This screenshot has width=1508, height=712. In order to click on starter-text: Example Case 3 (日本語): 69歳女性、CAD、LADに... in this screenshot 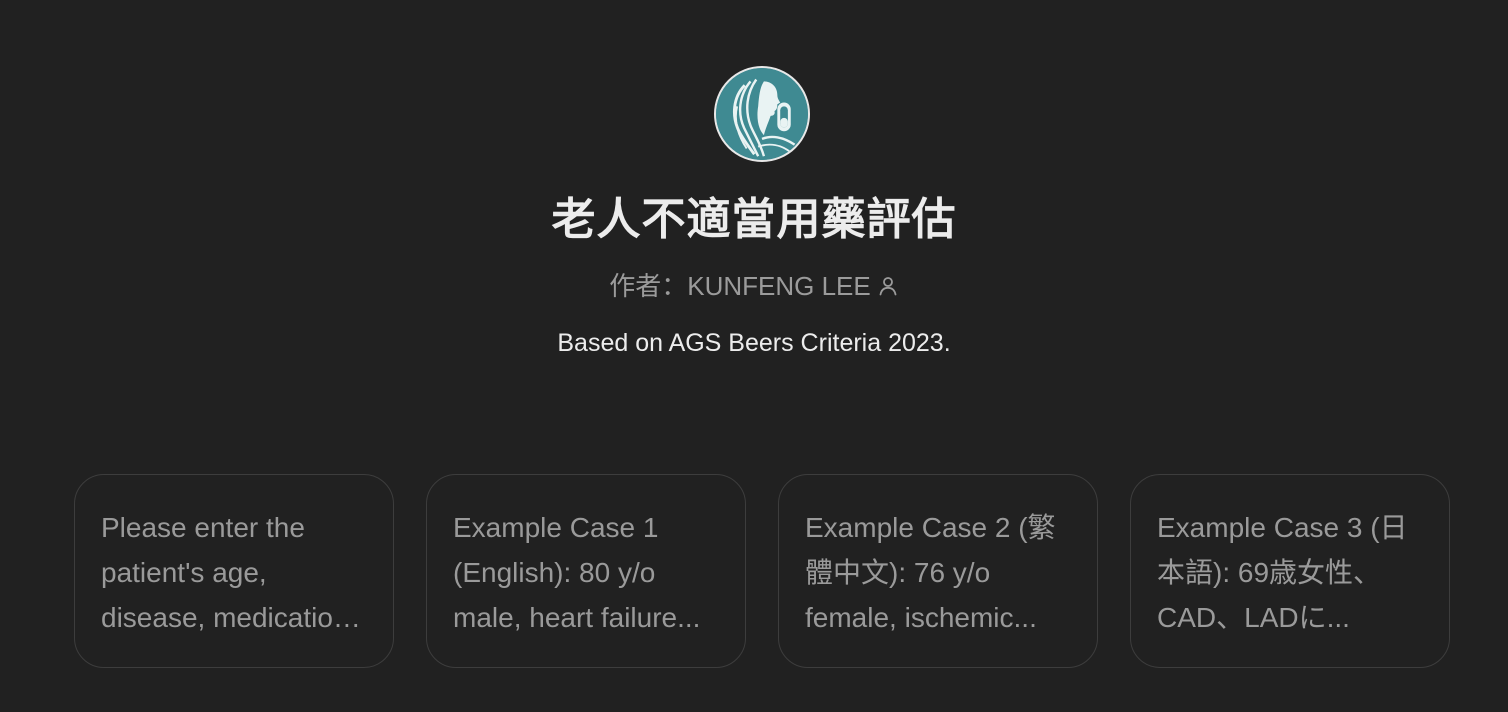, I will do `click(1282, 572)`.